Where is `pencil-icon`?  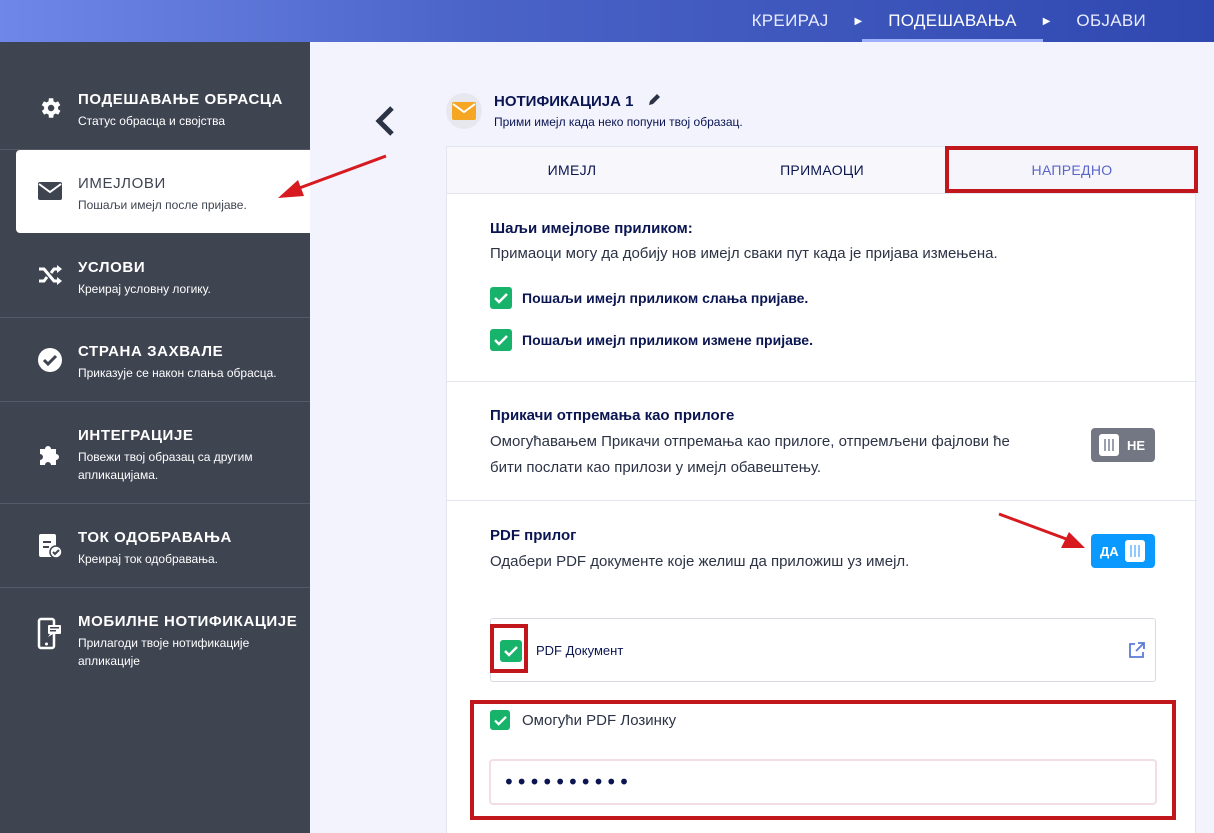 pencil-icon is located at coordinates (654, 99).